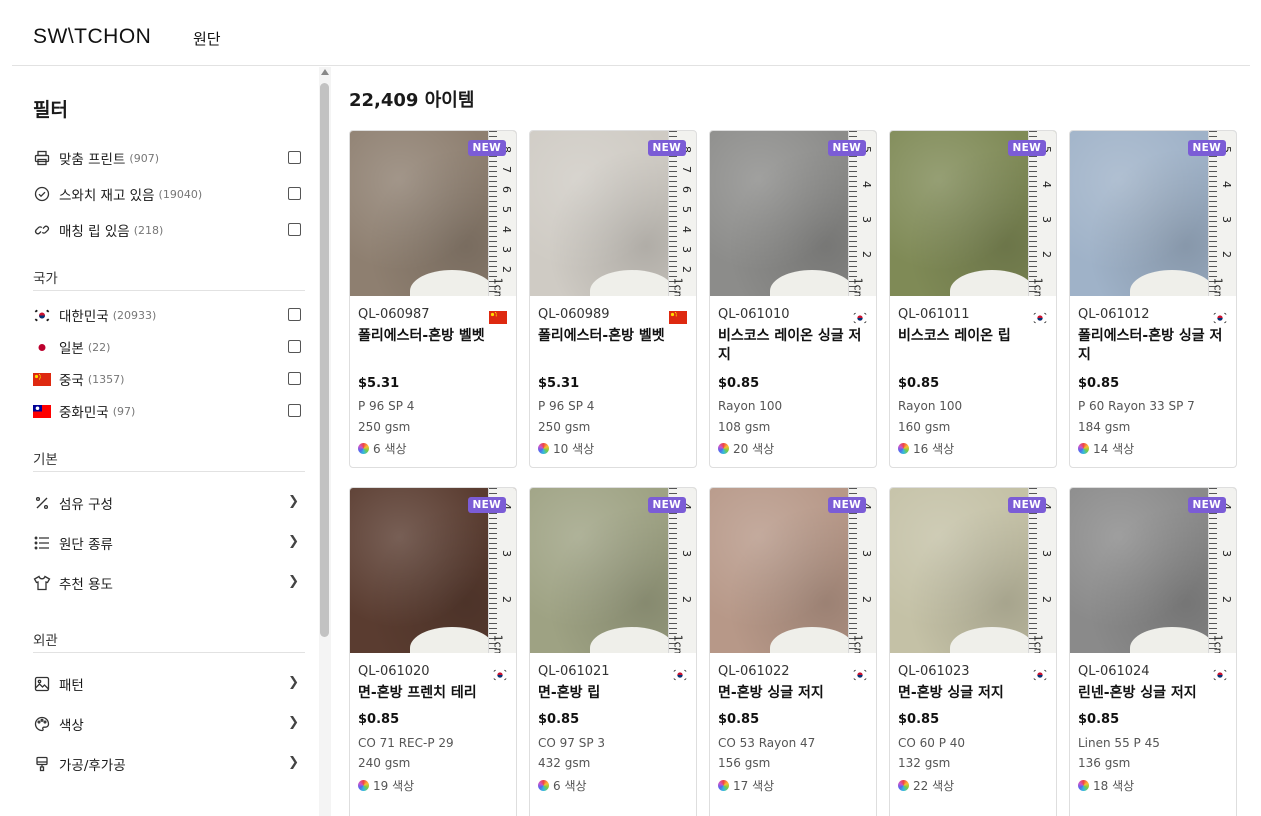  I want to click on product-composition: CO 53 Rayon 47, so click(767, 743).